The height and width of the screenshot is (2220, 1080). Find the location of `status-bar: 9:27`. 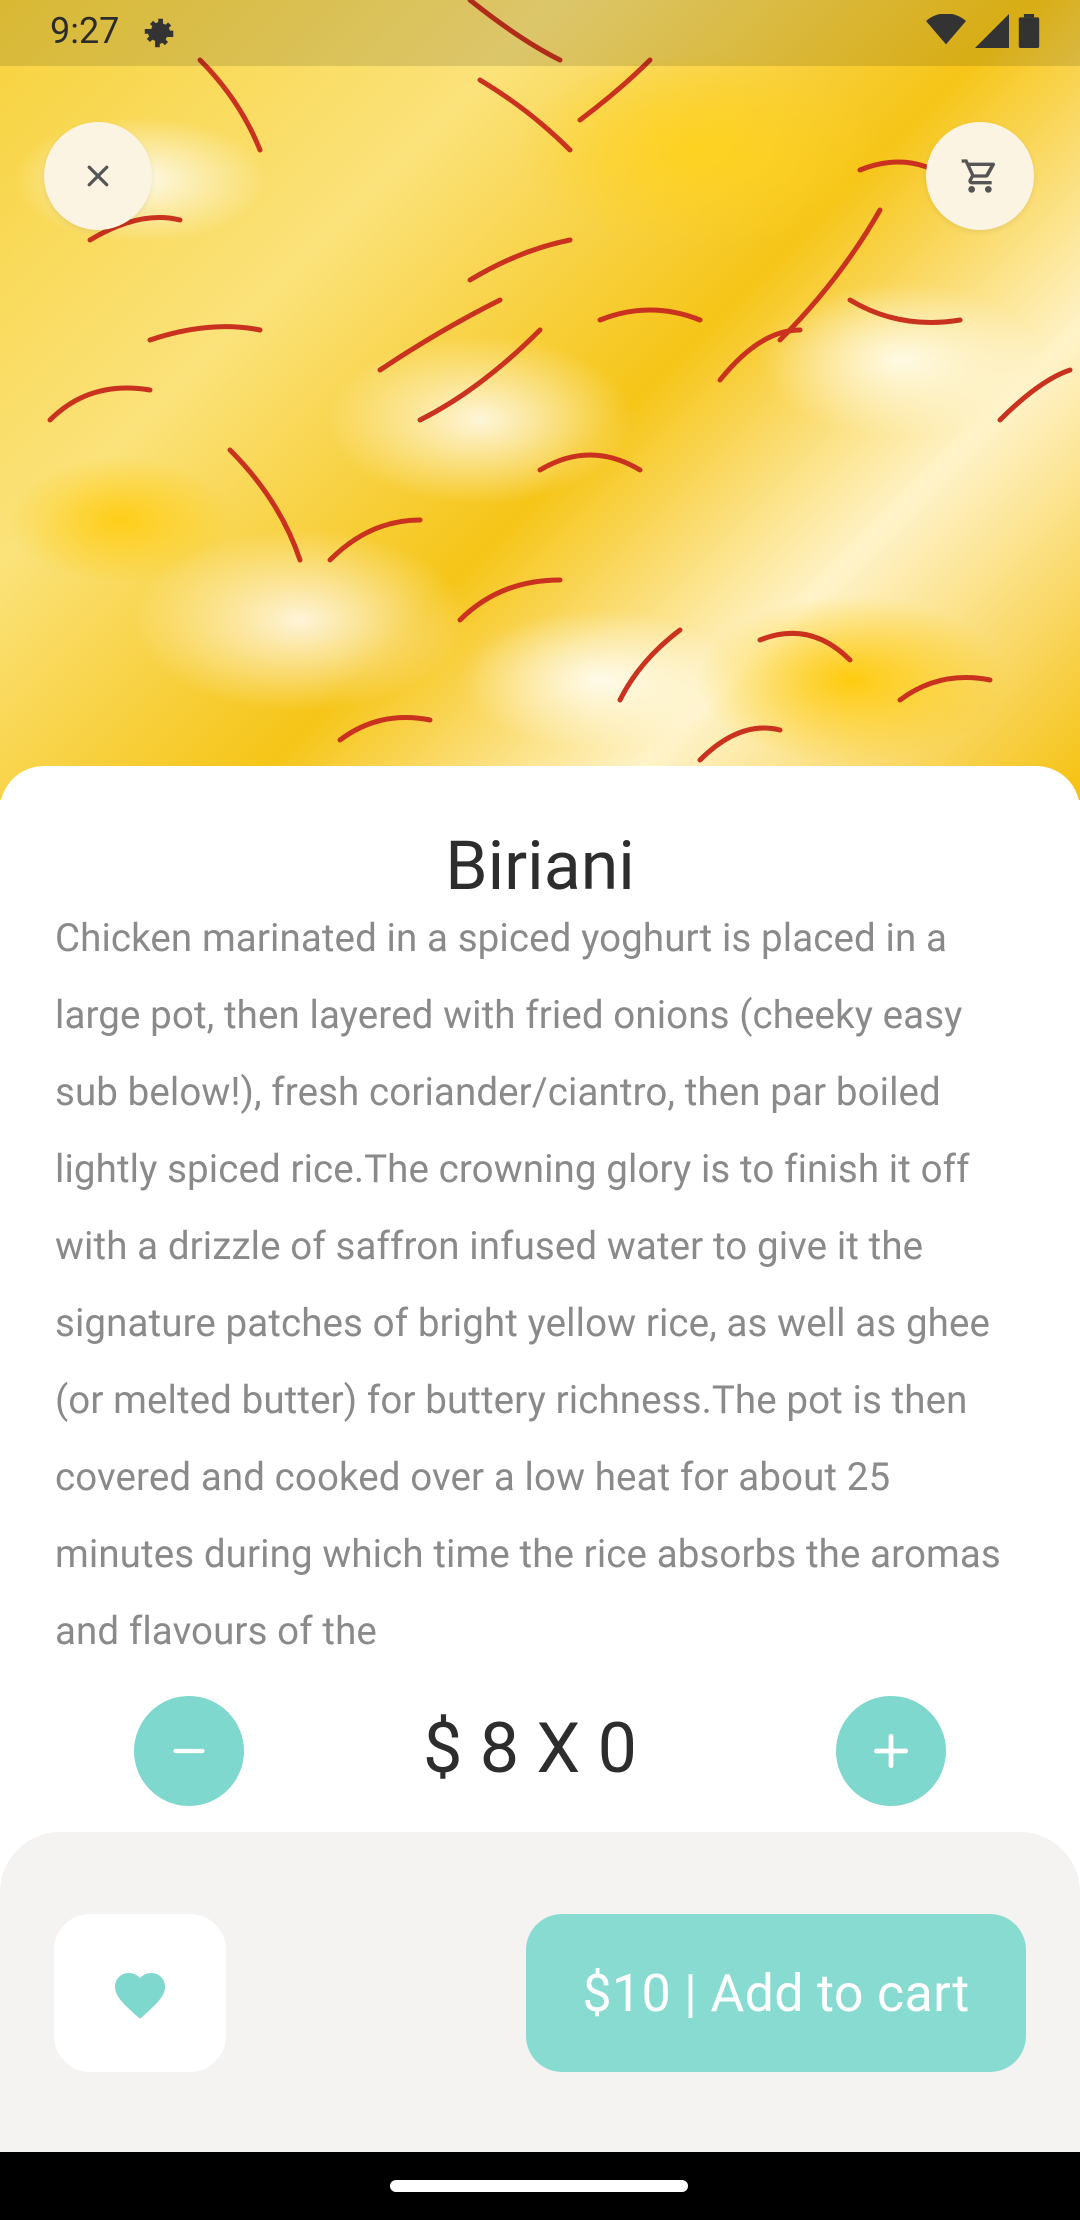

status-bar: 9:27 is located at coordinates (540, 33).